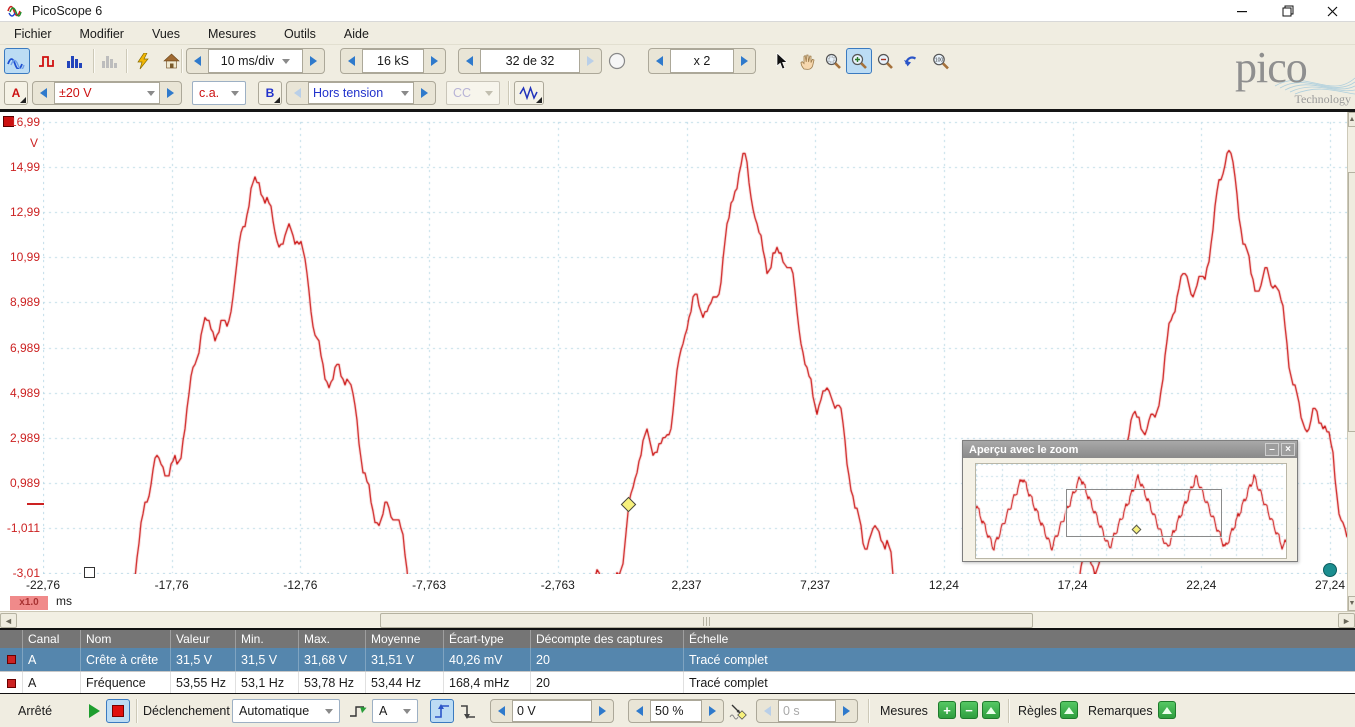 The image size is (1355, 727). What do you see at coordinates (969, 710) in the screenshot?
I see `remove-measurement-button: −` at bounding box center [969, 710].